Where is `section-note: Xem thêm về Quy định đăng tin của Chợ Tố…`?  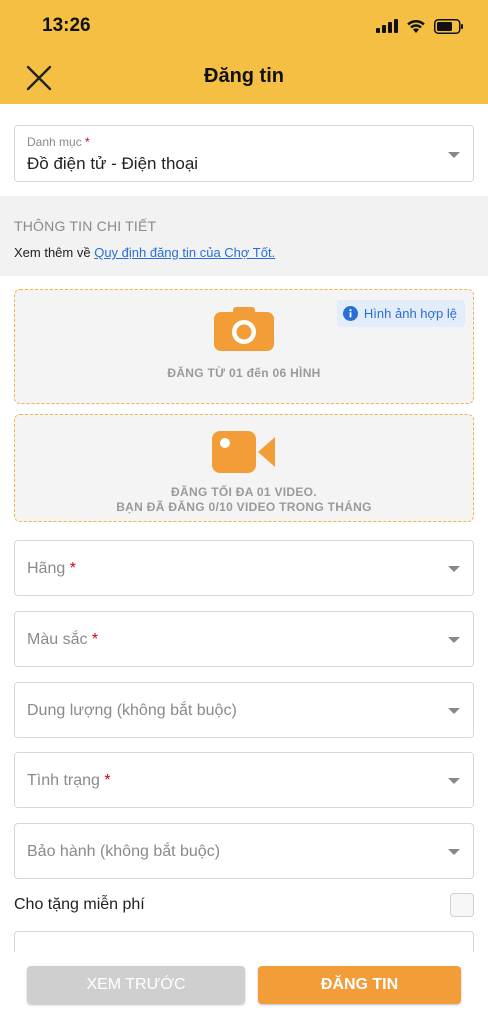 section-note: Xem thêm về Quy định đăng tin của Chợ Tố… is located at coordinates (145, 252).